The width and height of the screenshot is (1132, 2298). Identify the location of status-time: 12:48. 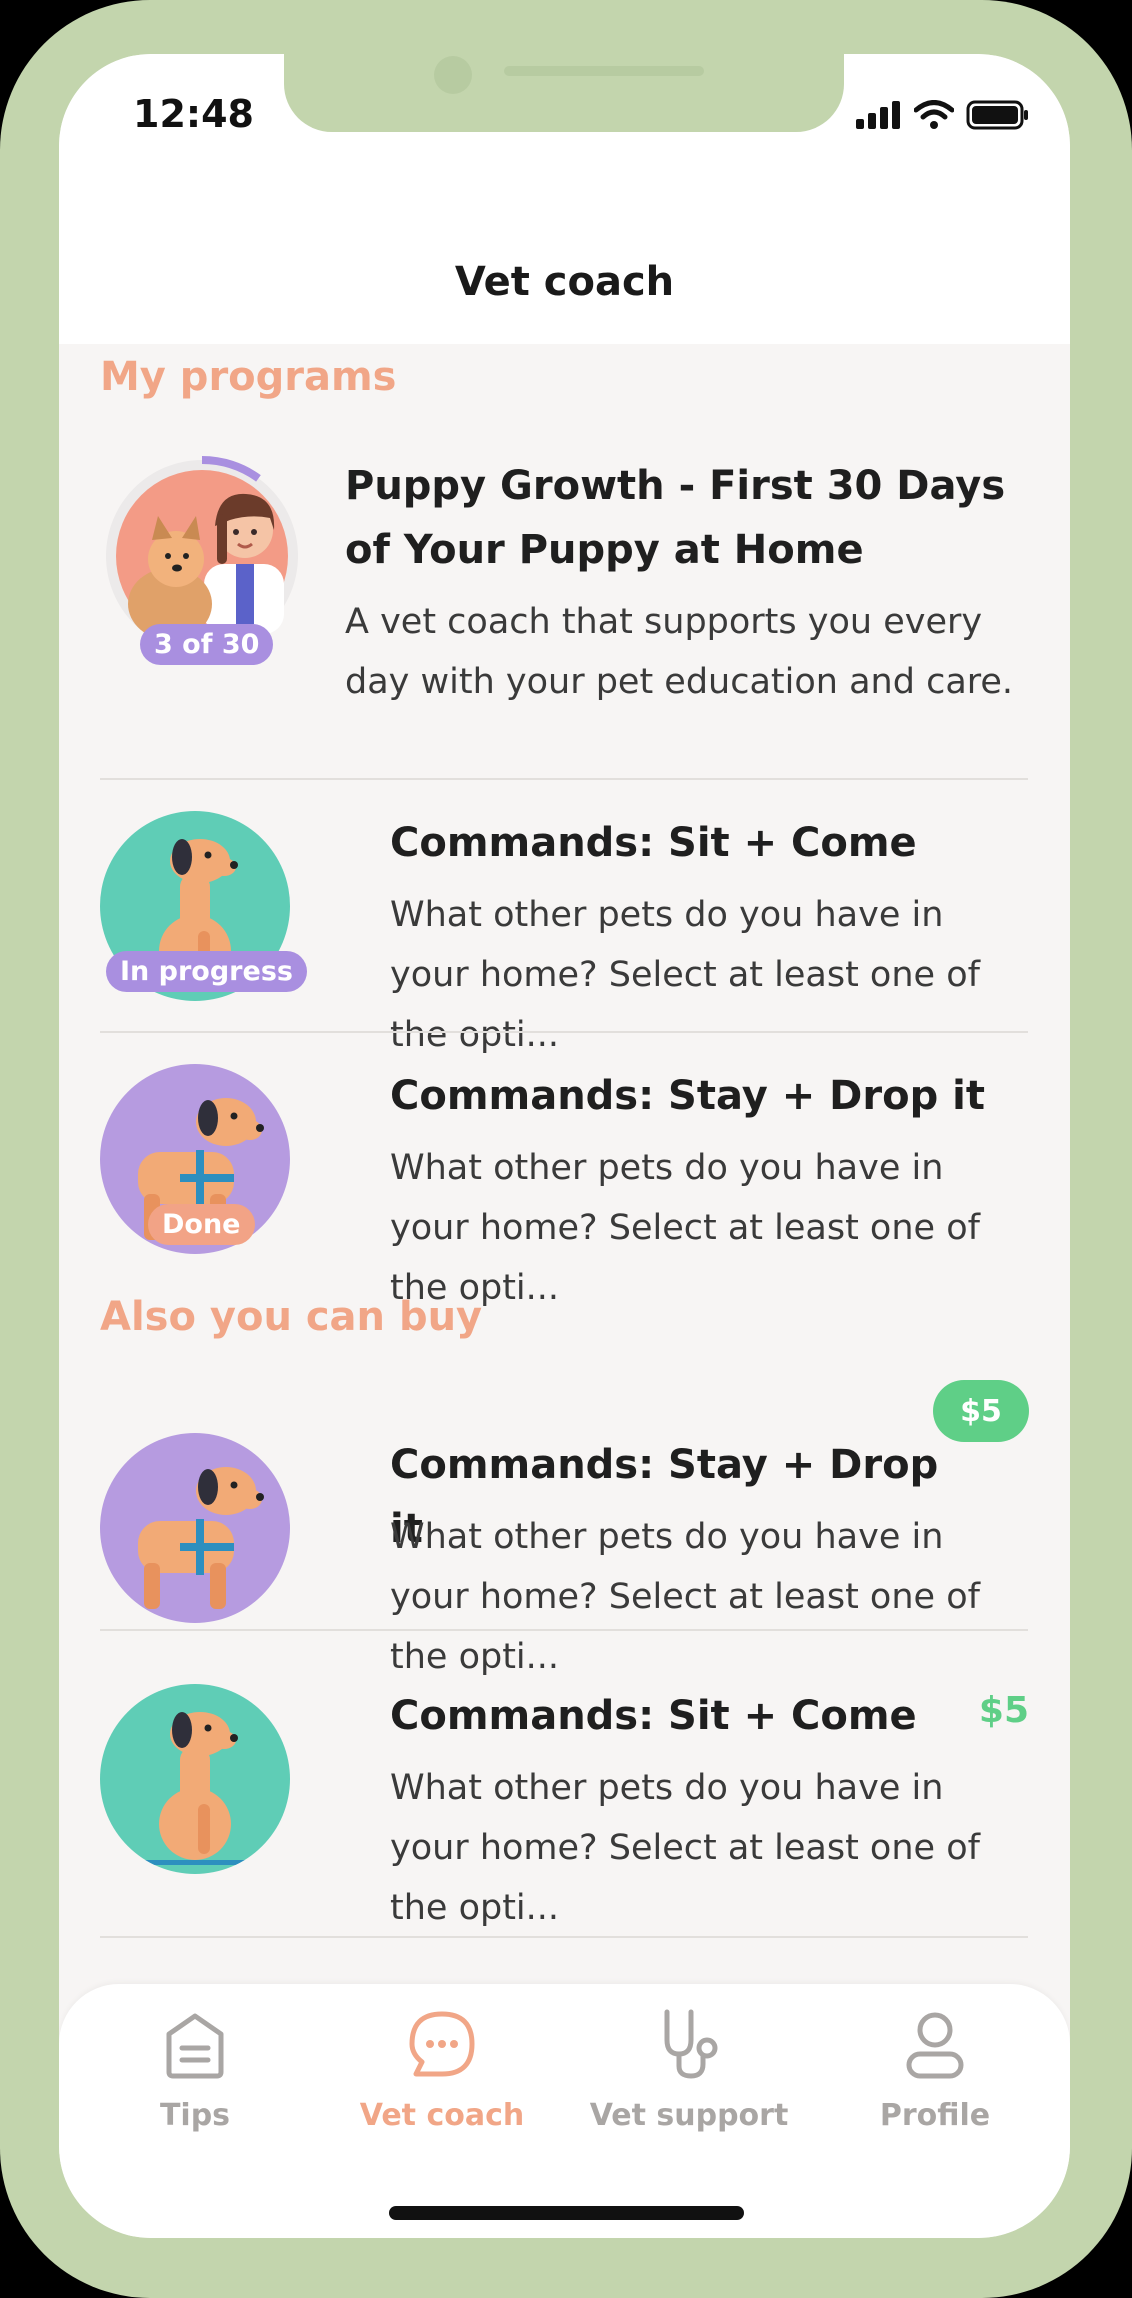
(193, 114).